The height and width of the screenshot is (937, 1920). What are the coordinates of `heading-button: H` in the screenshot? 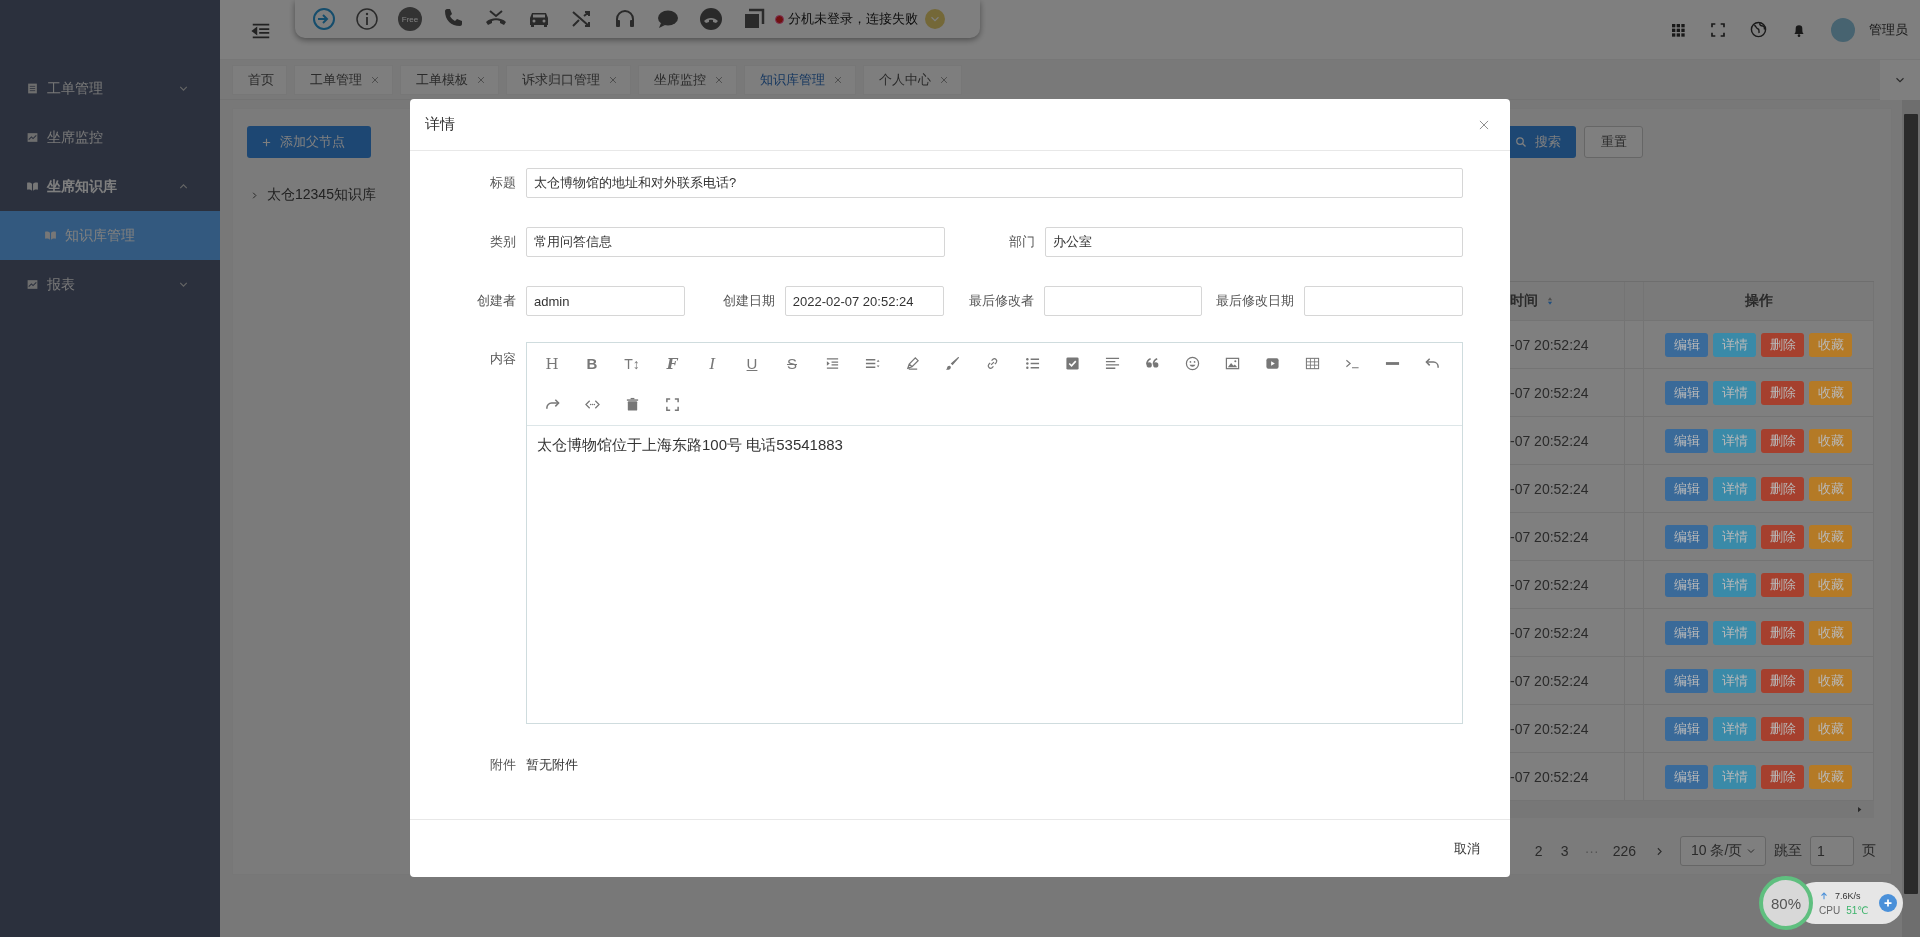 It's located at (552, 363).